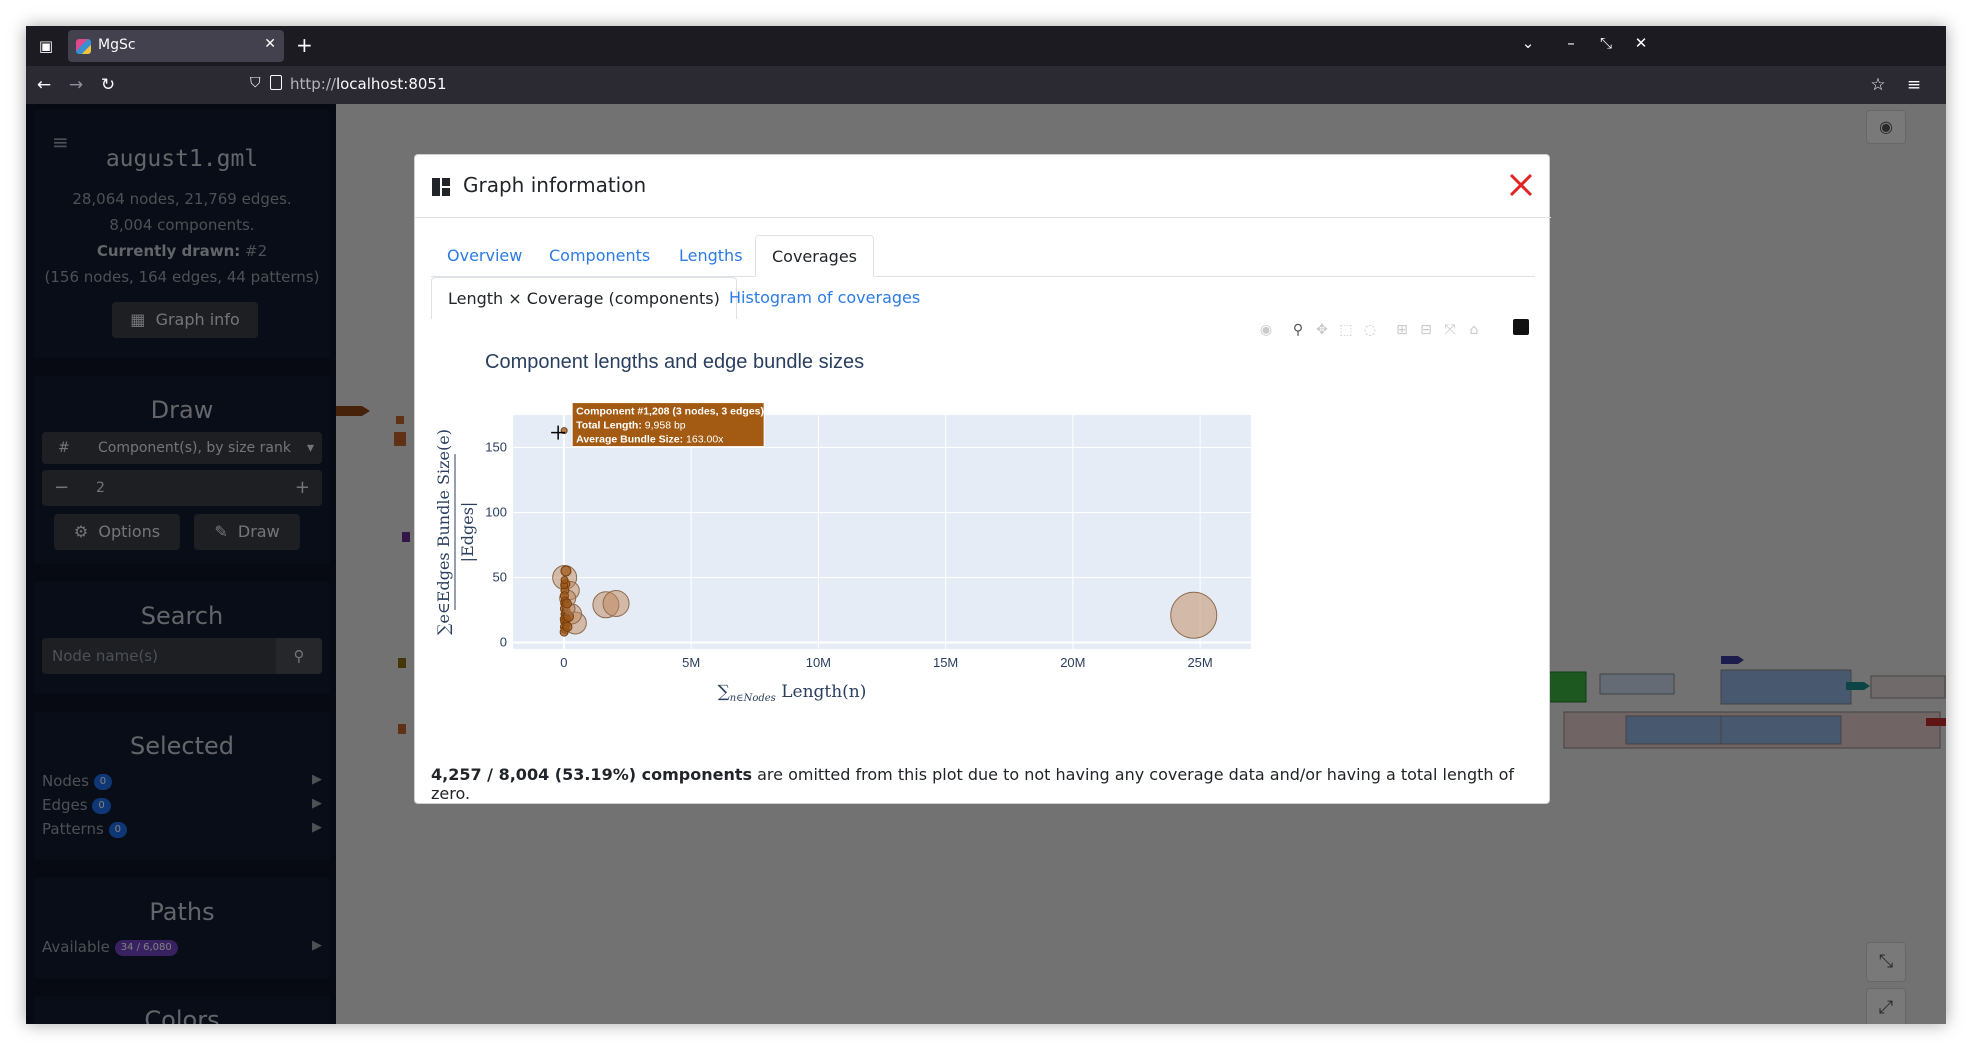 The height and width of the screenshot is (1050, 1972). What do you see at coordinates (814, 256) in the screenshot?
I see `tab-coverages: Coverages` at bounding box center [814, 256].